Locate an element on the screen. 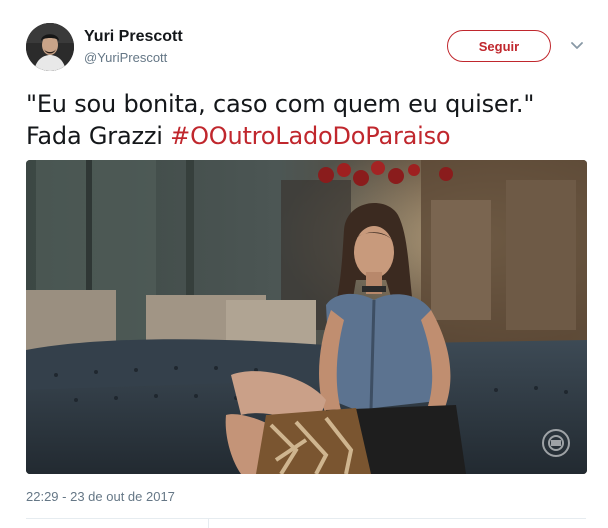  follow-button: Seguir is located at coordinates (499, 46).